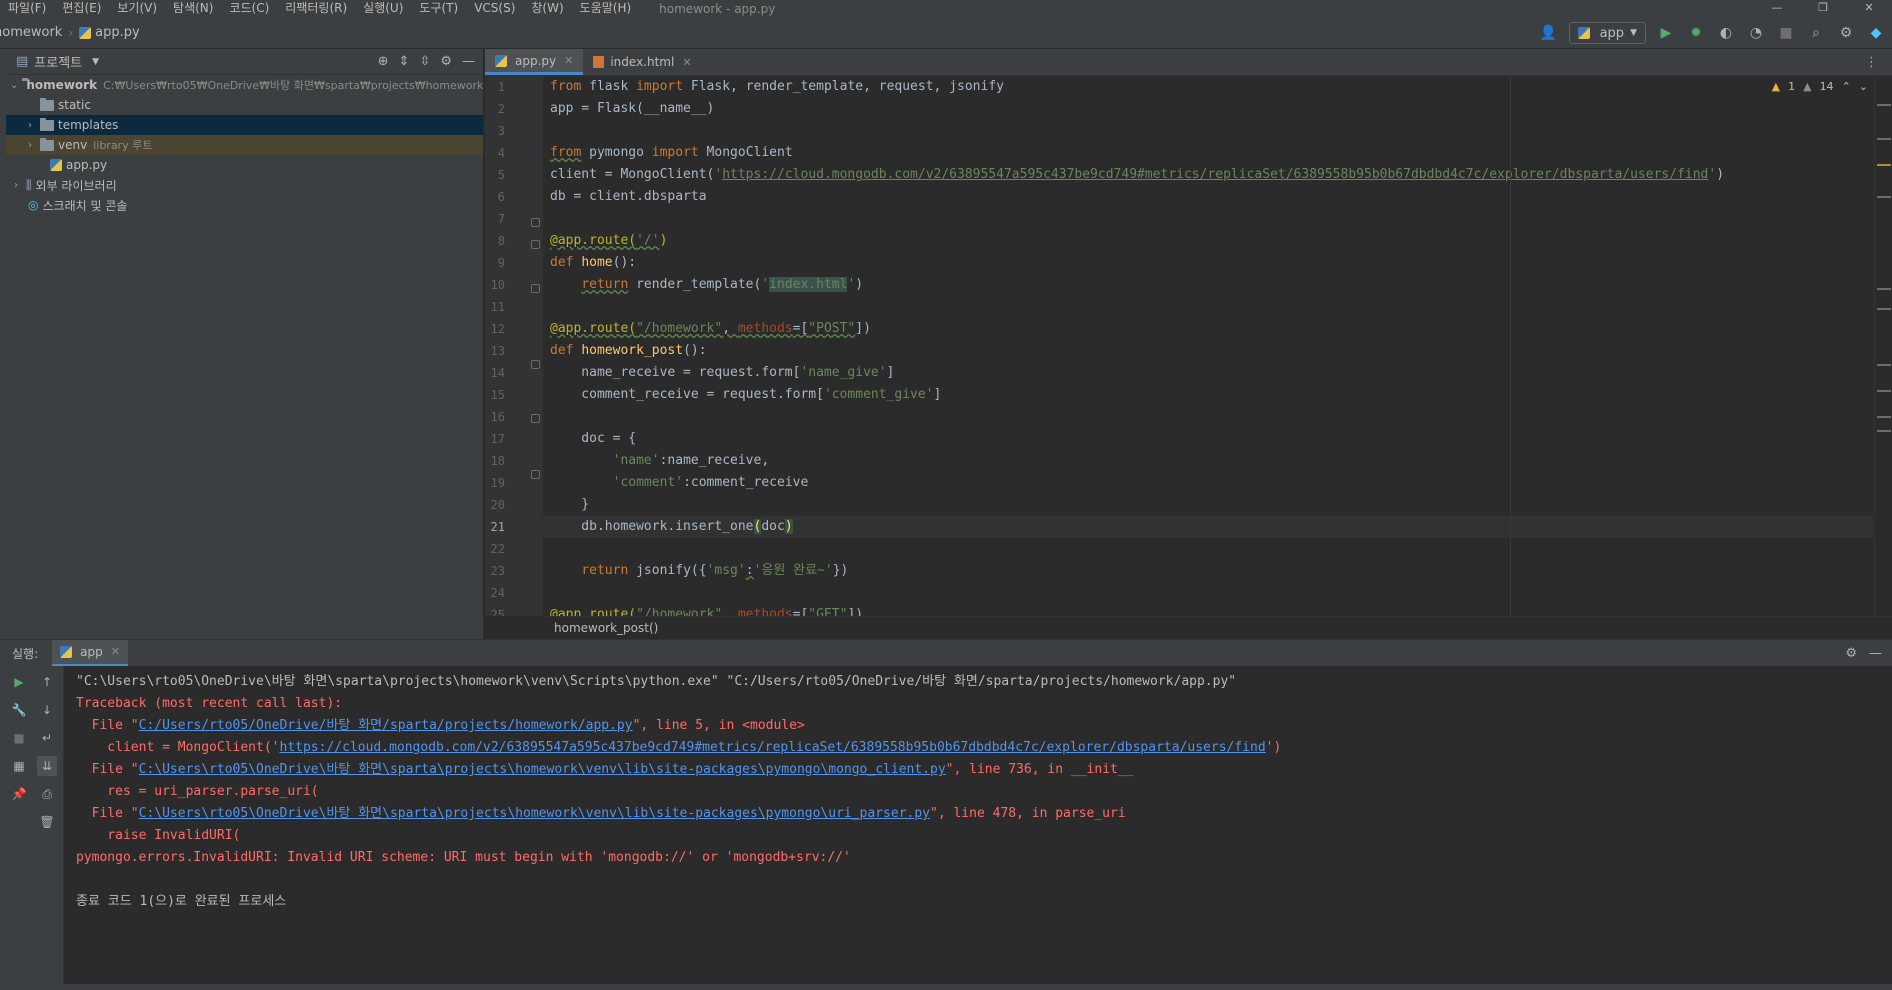  What do you see at coordinates (47, 710) in the screenshot?
I see `arrow-down-icon: ↓` at bounding box center [47, 710].